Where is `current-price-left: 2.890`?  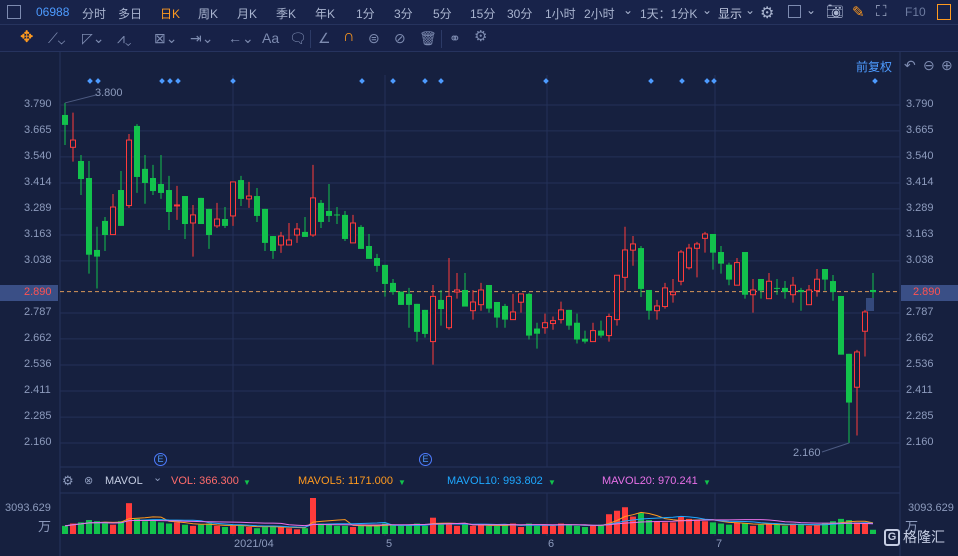
current-price-left: 2.890 is located at coordinates (29, 293).